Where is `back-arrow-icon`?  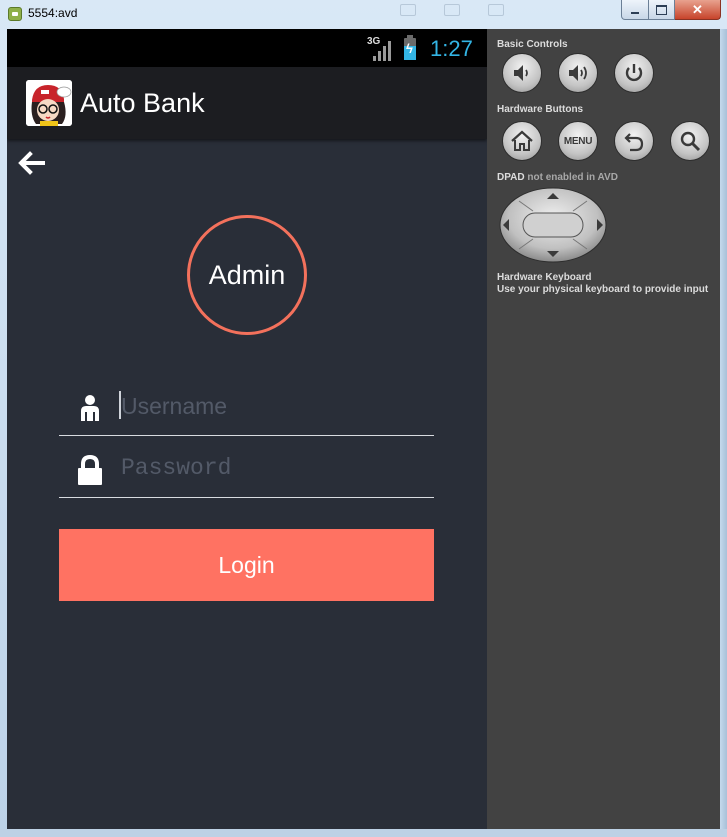 back-arrow-icon is located at coordinates (32, 163).